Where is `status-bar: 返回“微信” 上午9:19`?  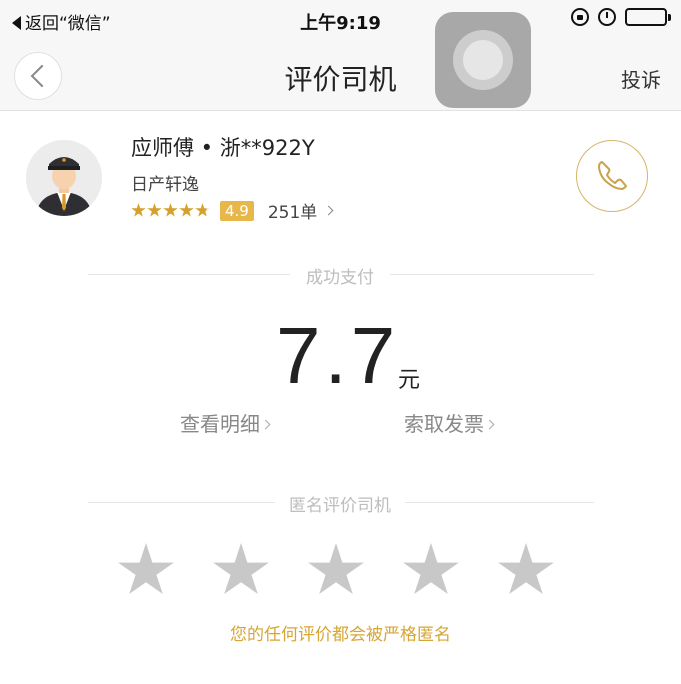
status-bar: 返回“微信” 上午9:19 is located at coordinates (340, 22).